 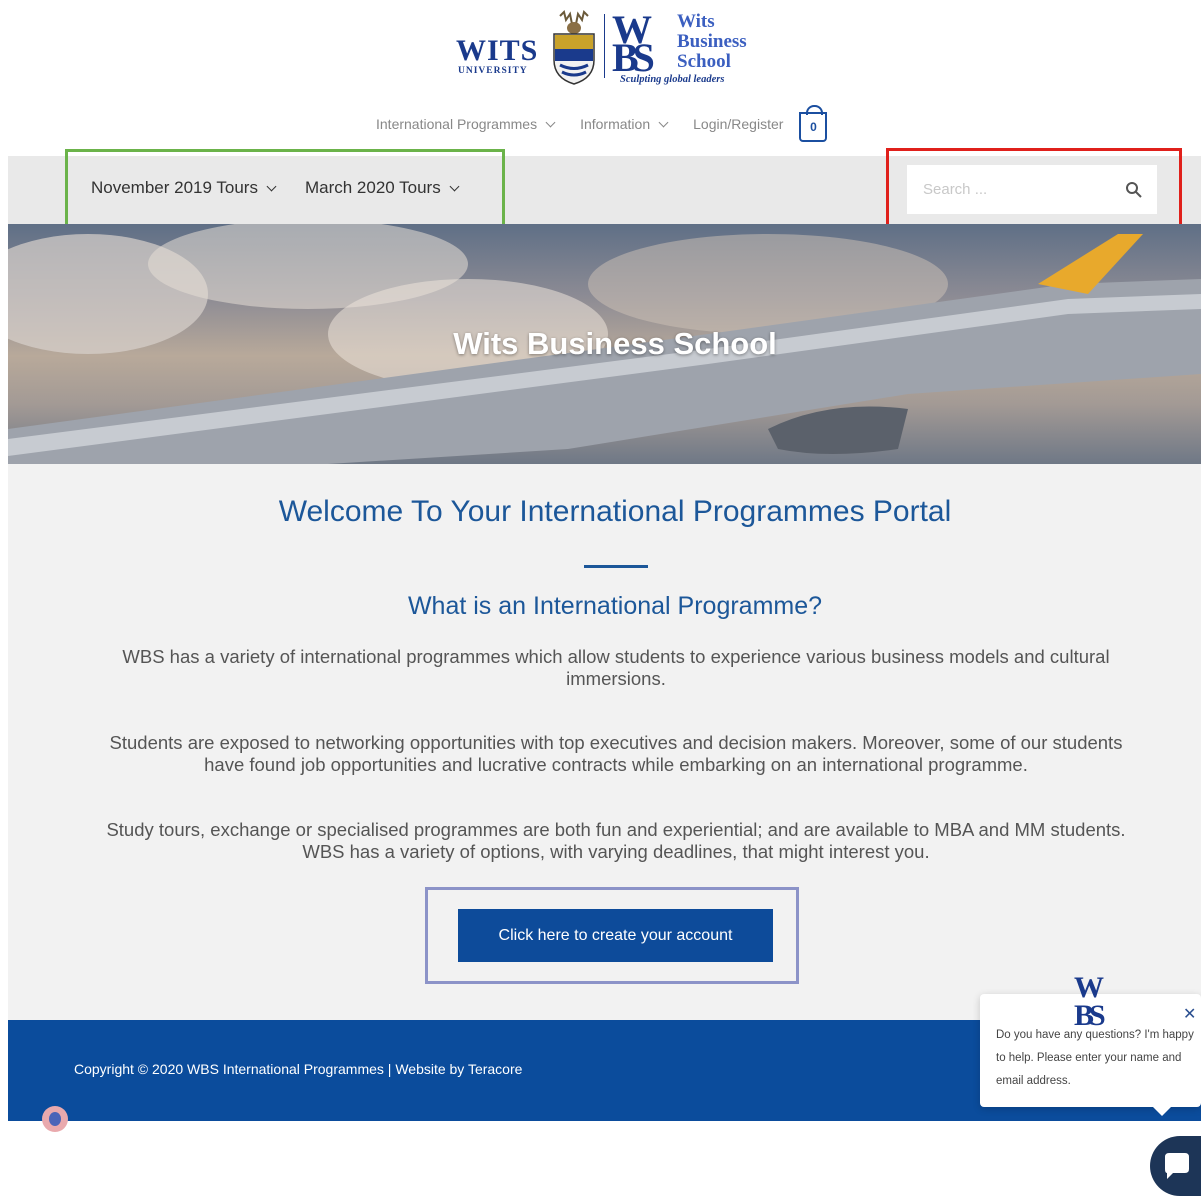 I want to click on nav-item-login-register: Login/Register, so click(x=738, y=124).